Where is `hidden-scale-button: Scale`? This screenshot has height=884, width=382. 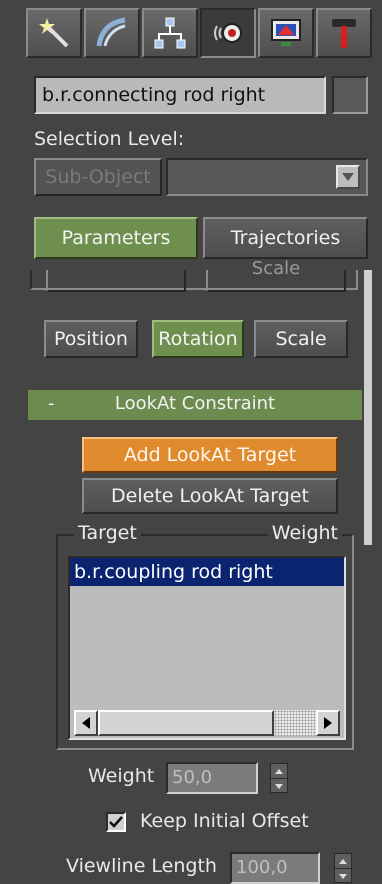
hidden-scale-button: Scale is located at coordinates (276, 275).